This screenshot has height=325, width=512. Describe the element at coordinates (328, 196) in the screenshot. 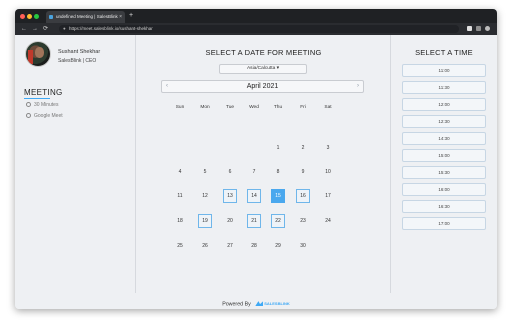

I see `calendar-date: 17` at that location.